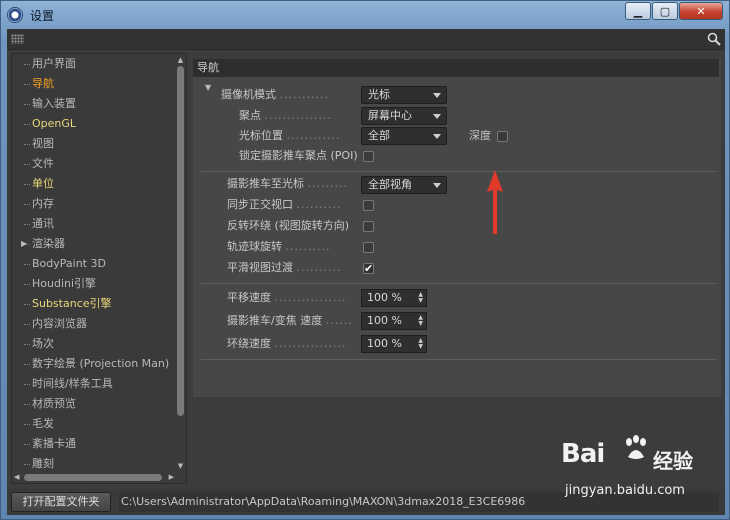  I want to click on jingyan-text: 经验, so click(673, 461).